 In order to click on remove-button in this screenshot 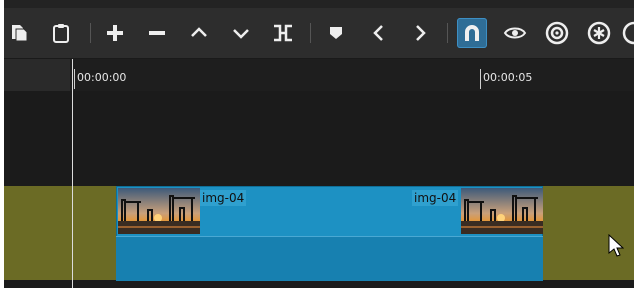, I will do `click(157, 33)`.